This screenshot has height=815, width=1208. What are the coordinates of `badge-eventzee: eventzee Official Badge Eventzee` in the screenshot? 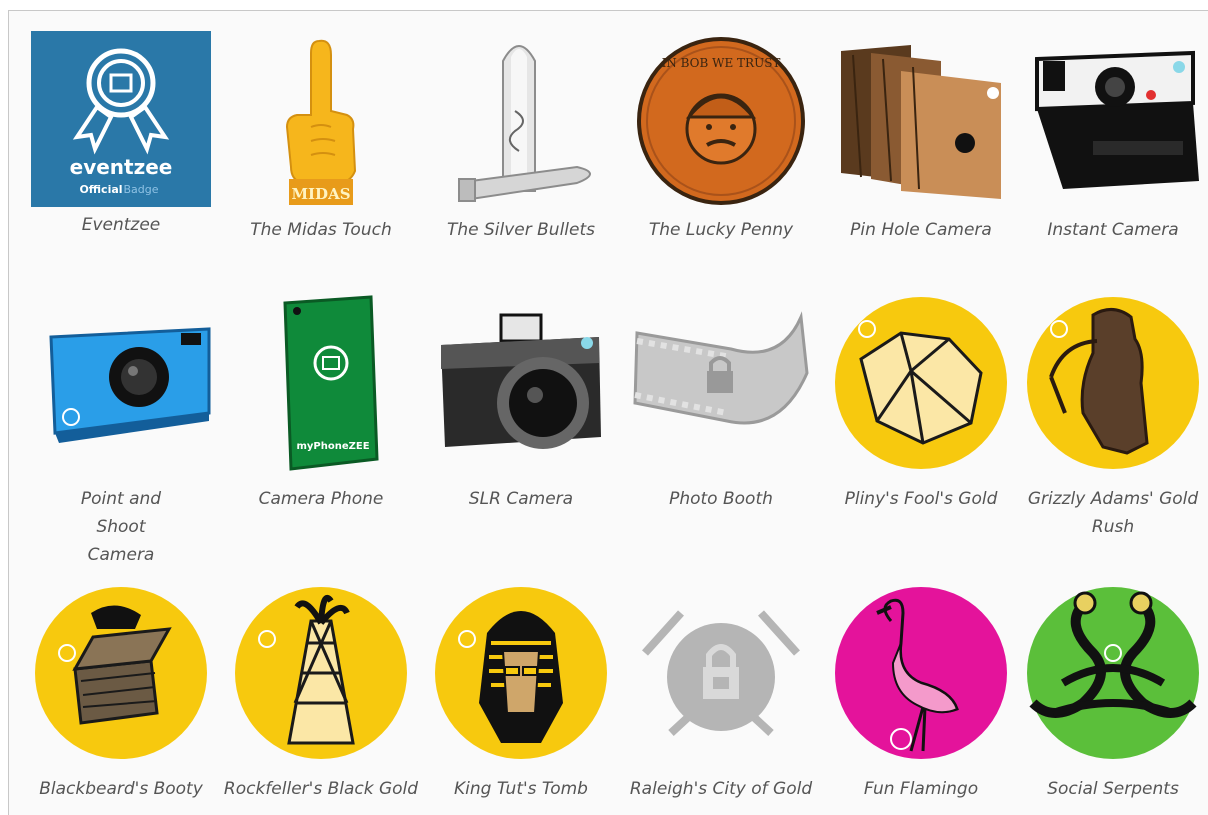 It's located at (121, 161).